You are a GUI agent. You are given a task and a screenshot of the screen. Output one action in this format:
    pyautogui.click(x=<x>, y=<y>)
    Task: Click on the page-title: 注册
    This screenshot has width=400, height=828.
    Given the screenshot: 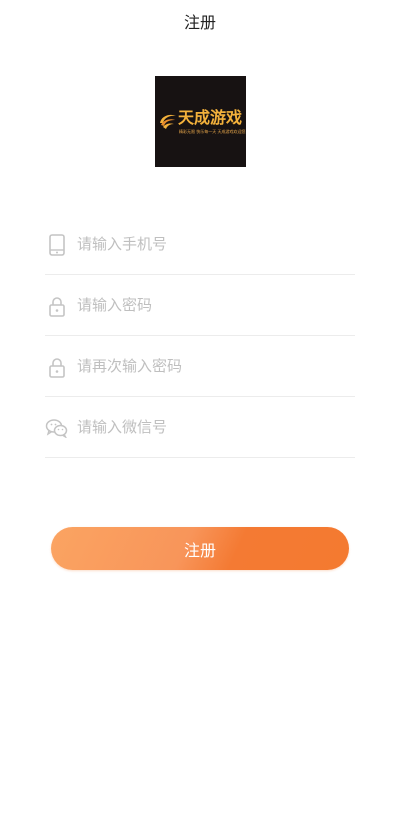 What is the action you would take?
    pyautogui.click(x=199, y=22)
    